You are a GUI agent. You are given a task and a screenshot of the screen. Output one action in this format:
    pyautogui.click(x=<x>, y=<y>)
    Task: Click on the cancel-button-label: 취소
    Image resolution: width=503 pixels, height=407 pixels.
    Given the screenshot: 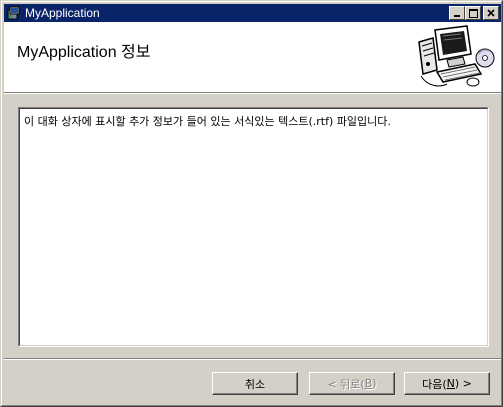 What is the action you would take?
    pyautogui.click(x=255, y=384)
    